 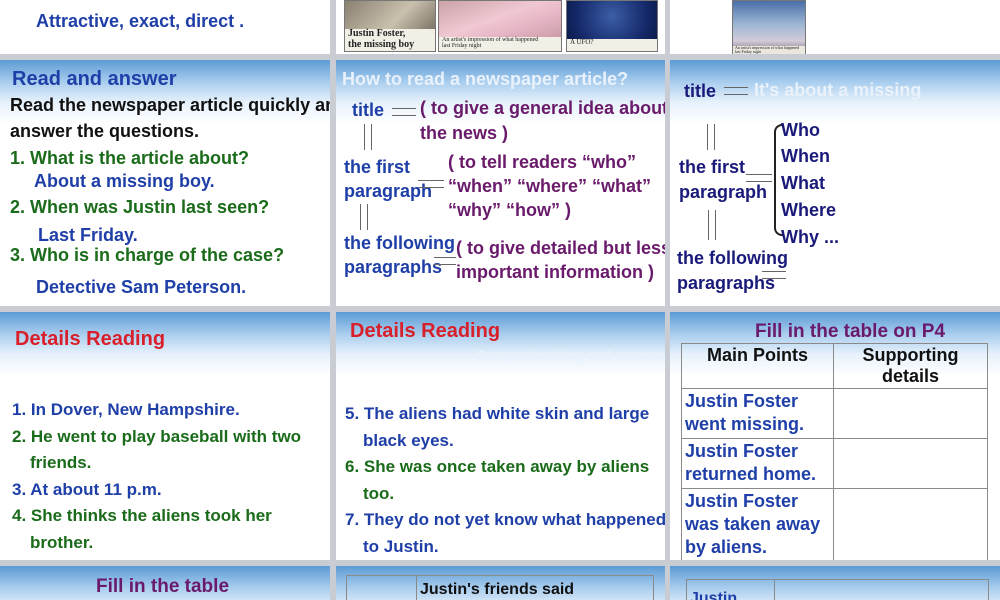 I want to click on following-paragraphs-description: ( to give detailed but less, so click(x=560, y=248).